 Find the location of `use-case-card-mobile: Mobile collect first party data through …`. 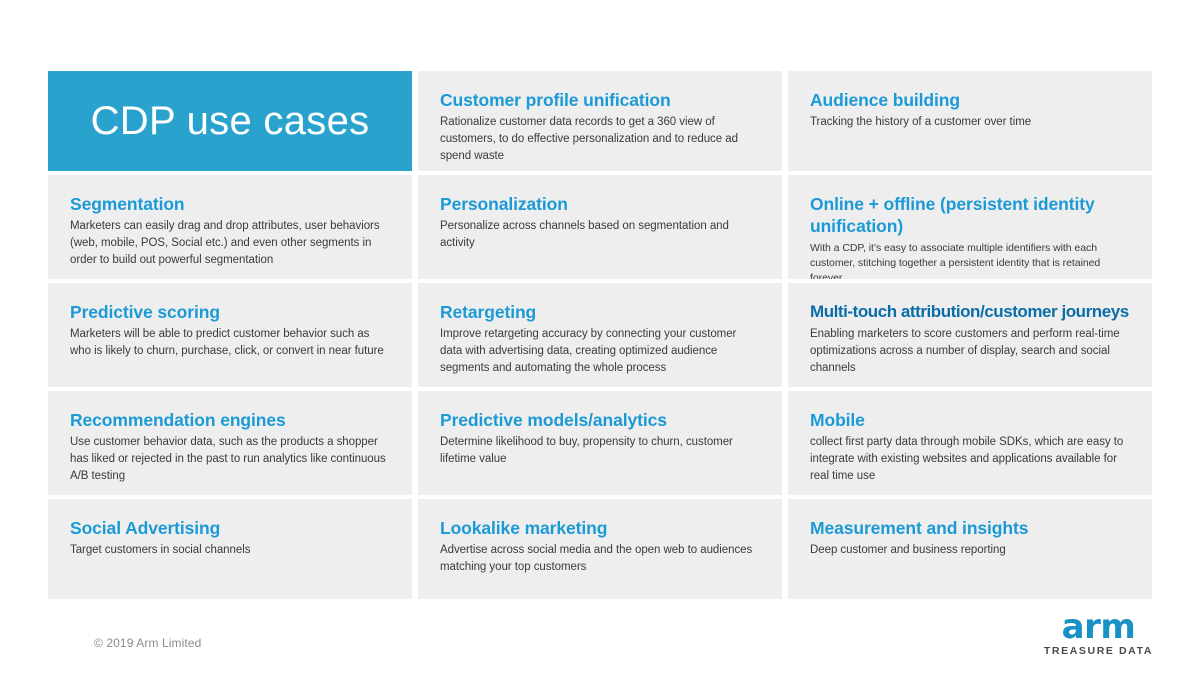

use-case-card-mobile: Mobile collect first party data through … is located at coordinates (970, 443).